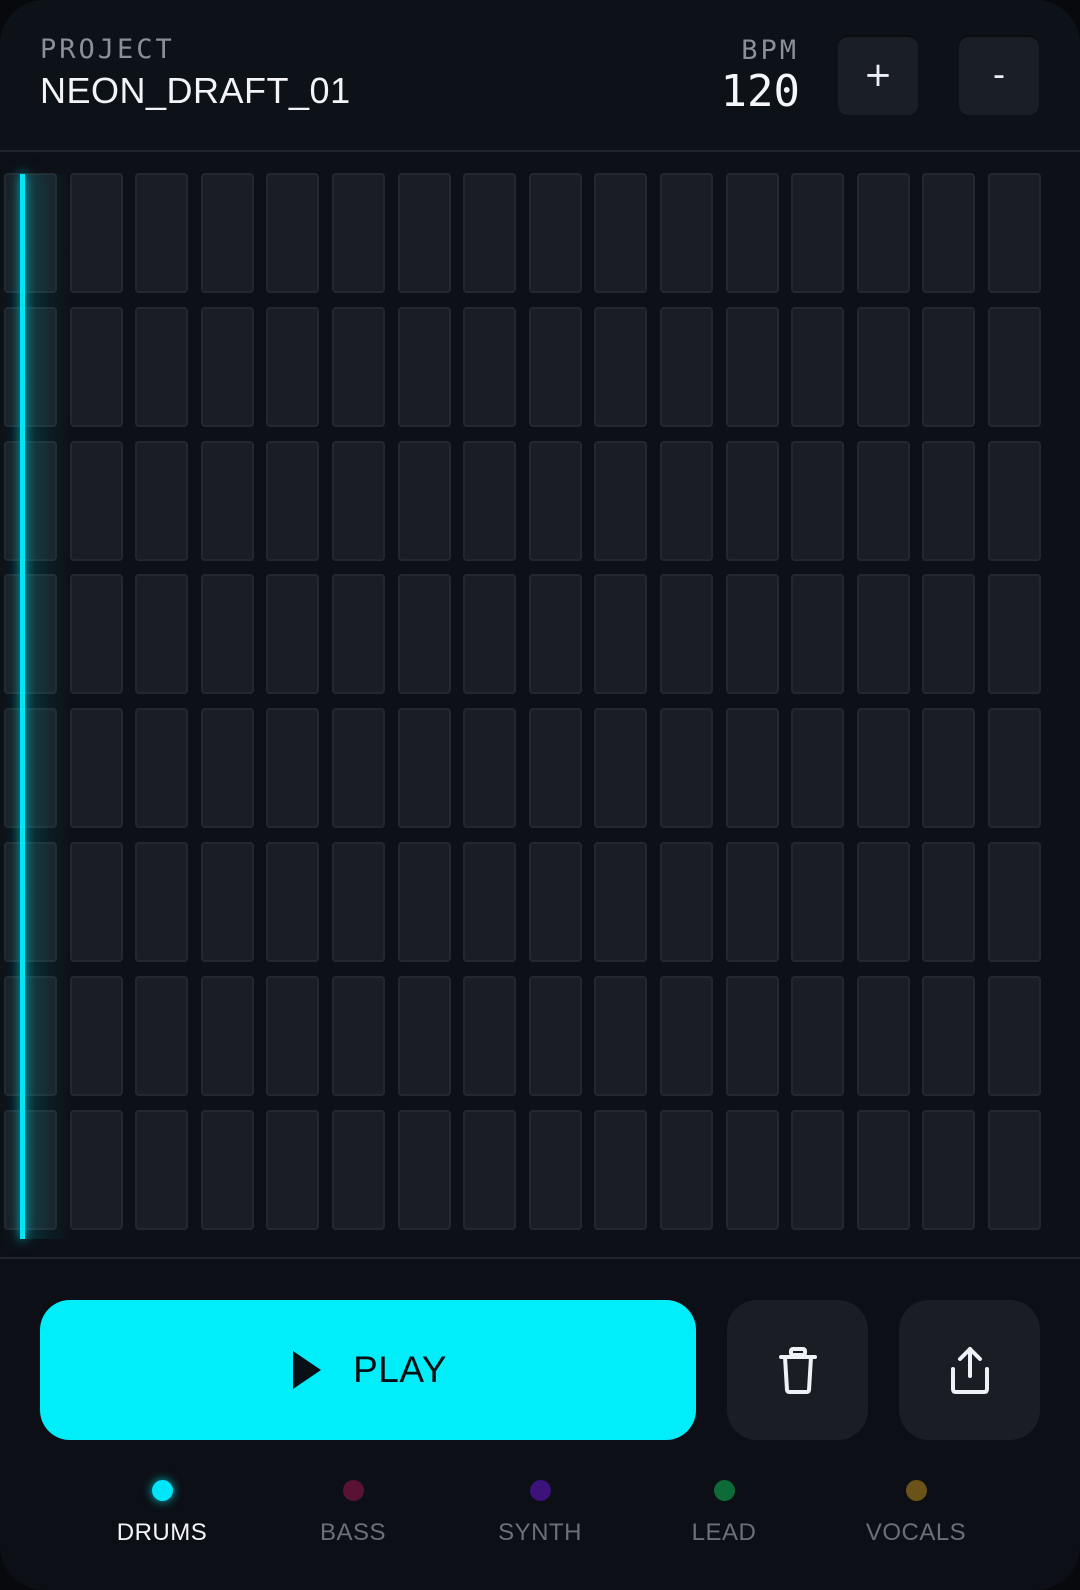 This screenshot has width=1080, height=1590. I want to click on tab-lead: LEAD, so click(724, 1508).